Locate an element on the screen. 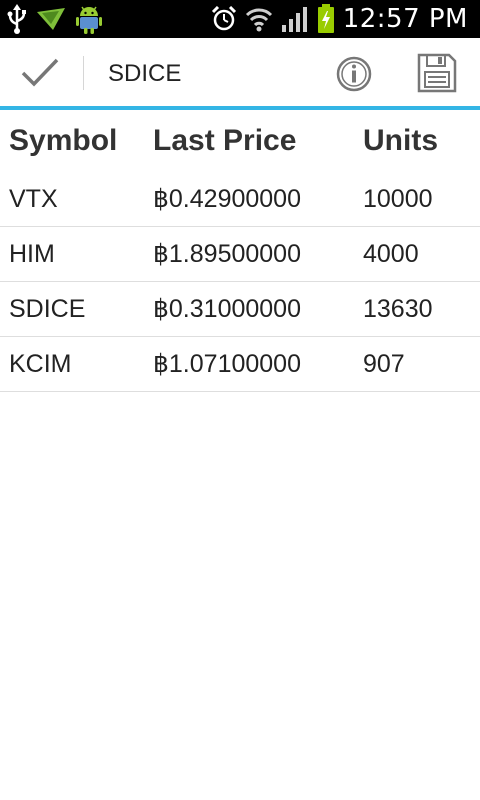 The image size is (480, 800). cell-price: ฿0.31000000 is located at coordinates (227, 309).